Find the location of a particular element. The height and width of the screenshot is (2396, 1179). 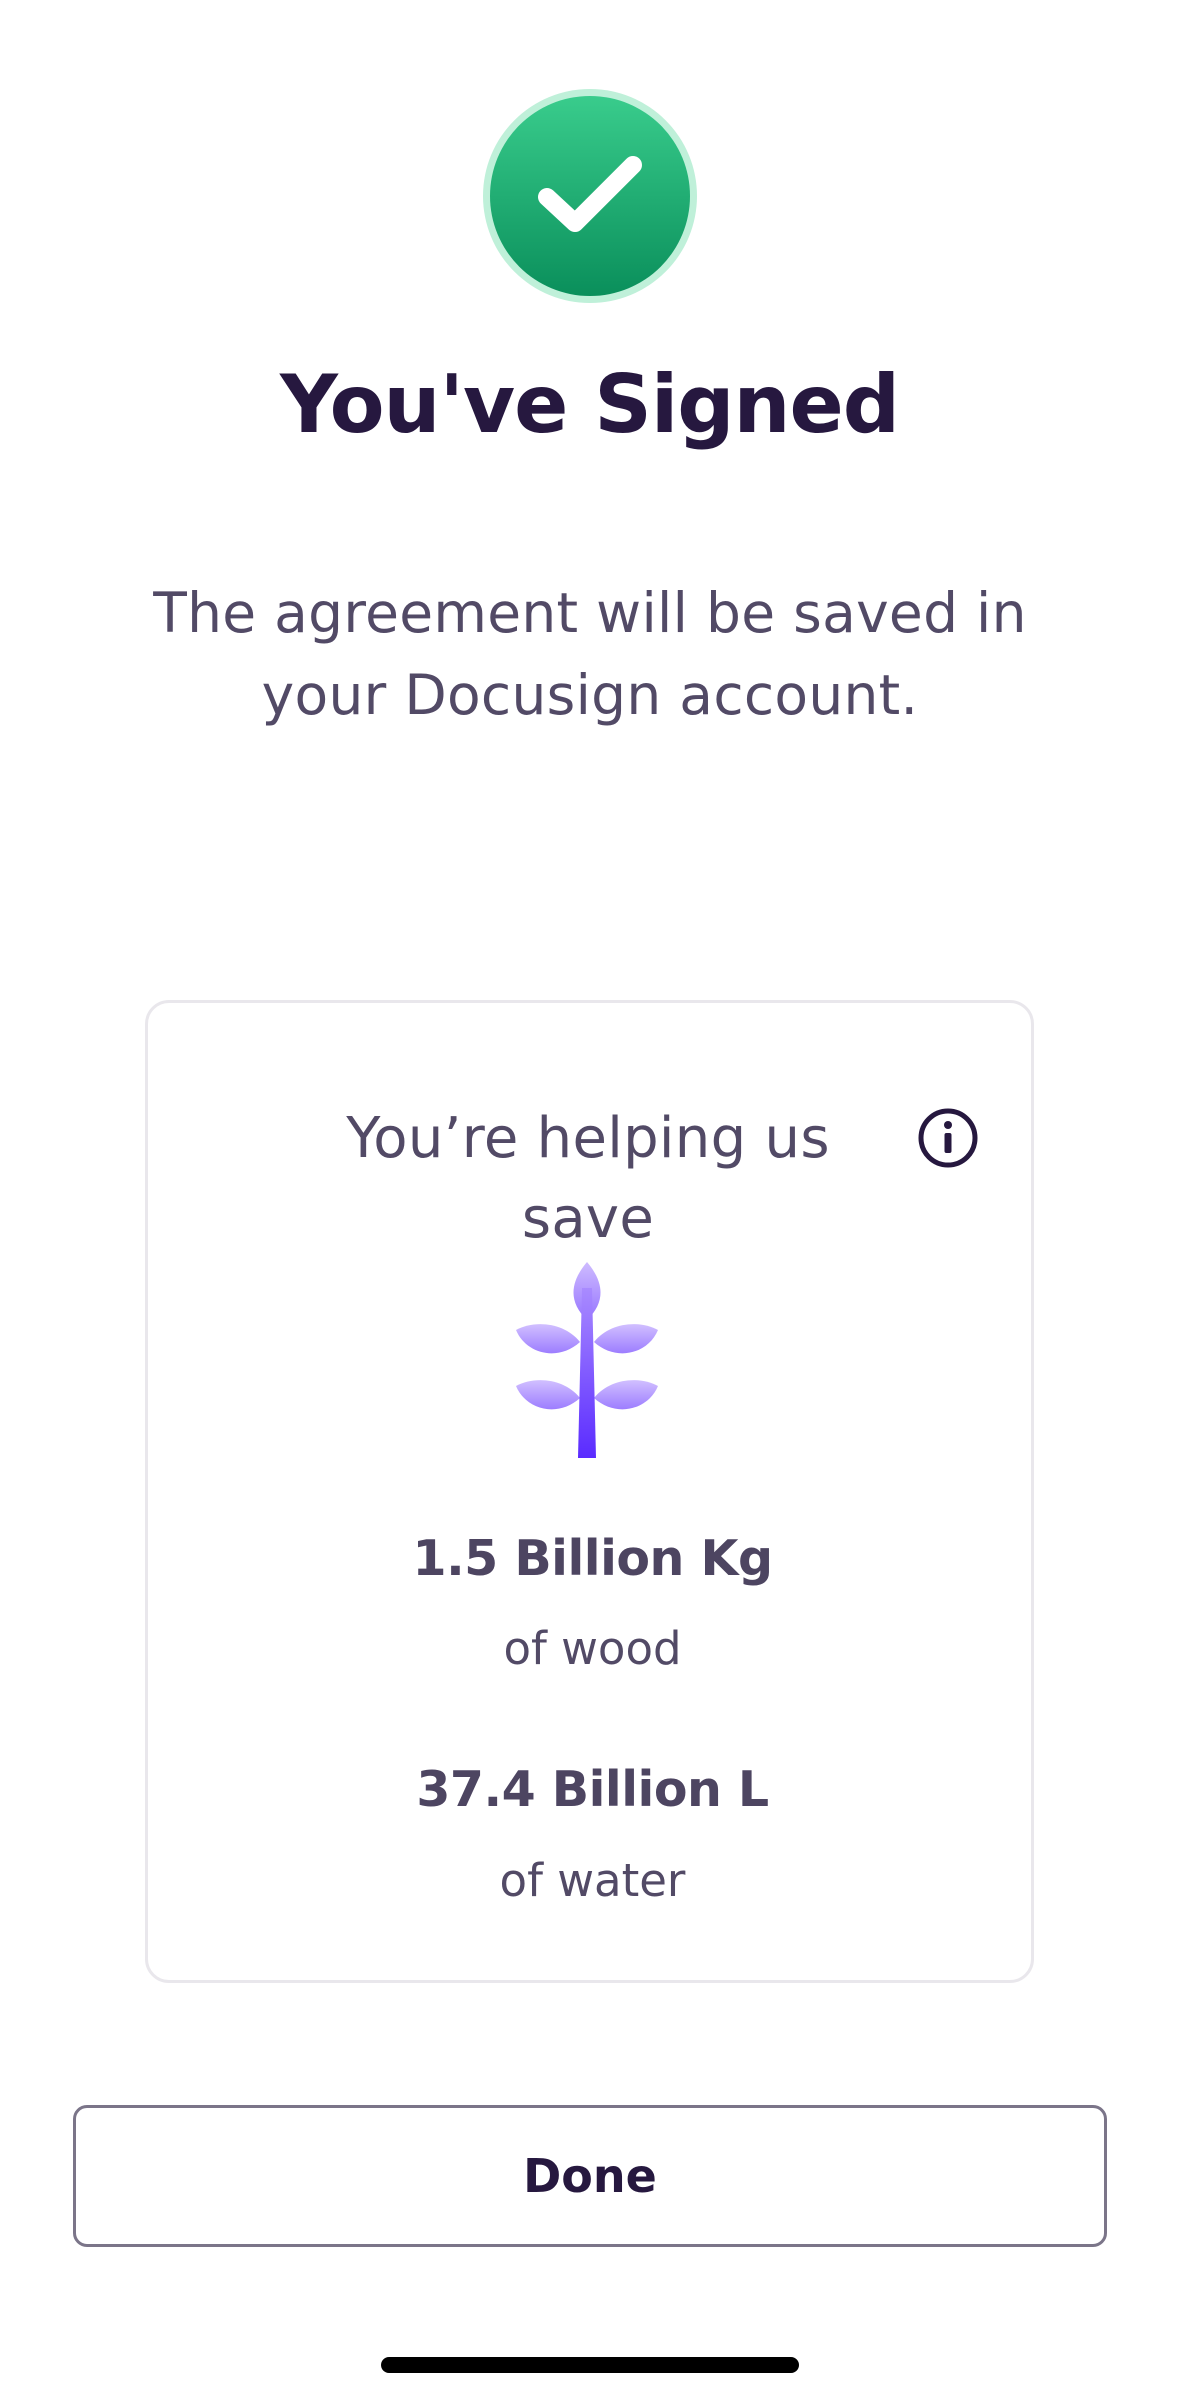

success-badge-circle is located at coordinates (590, 196).